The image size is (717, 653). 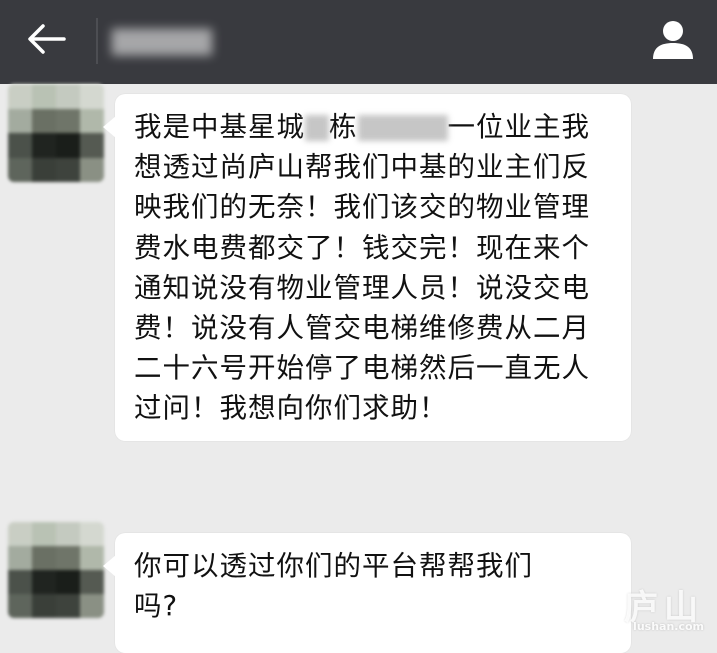 I want to click on person-icon, so click(x=673, y=40).